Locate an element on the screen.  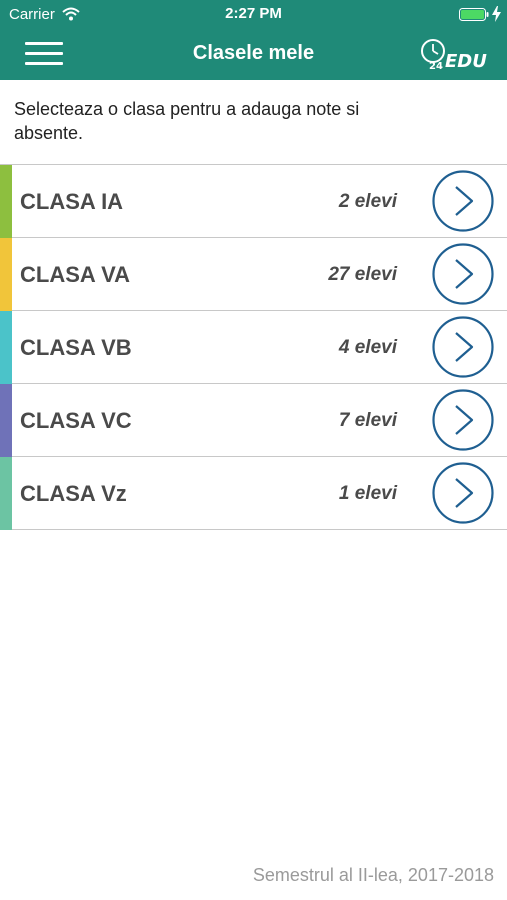
status-time: 2:27 PM is located at coordinates (253, 13).